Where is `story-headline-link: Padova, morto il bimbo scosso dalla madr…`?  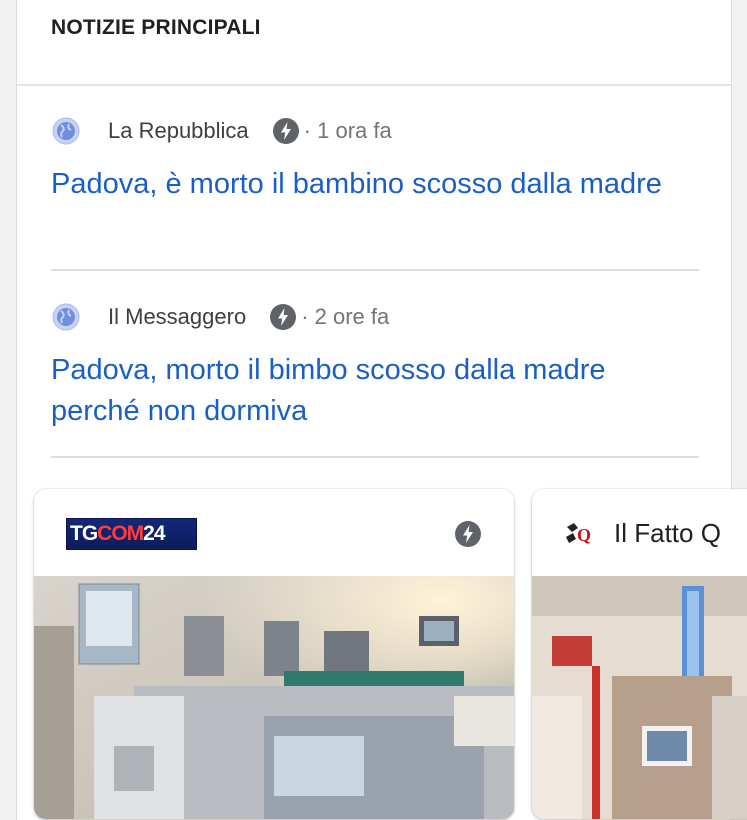
story-headline-link: Padova, morto il bimbo scosso dalla madr… is located at coordinates (375, 391).